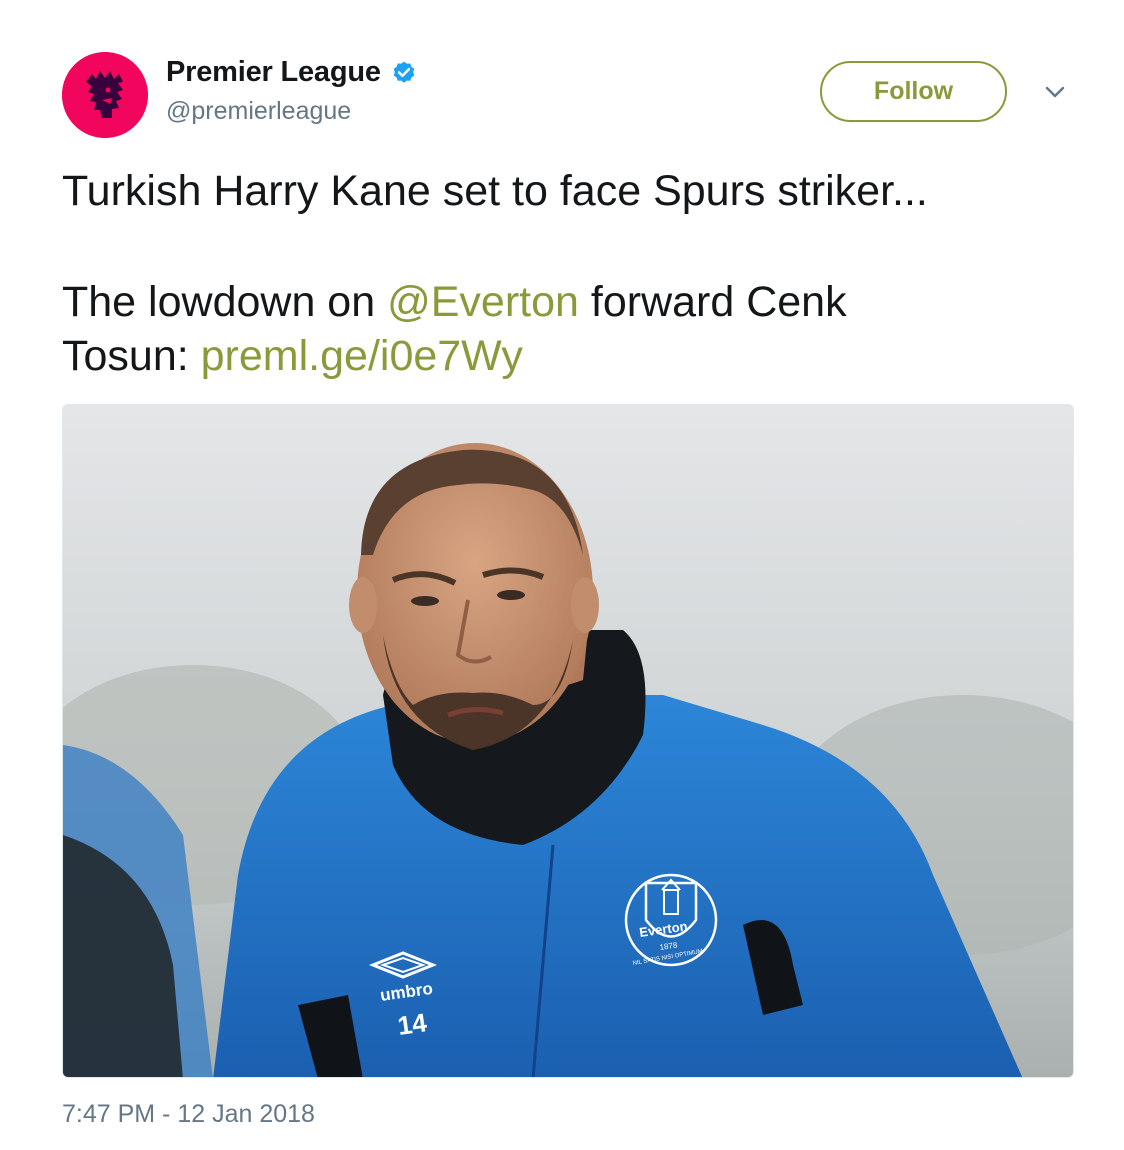 Image resolution: width=1124 pixels, height=1150 pixels. What do you see at coordinates (188, 1114) in the screenshot?
I see `tweet-timestamp: 7:47 PM - 12 Jan 2018` at bounding box center [188, 1114].